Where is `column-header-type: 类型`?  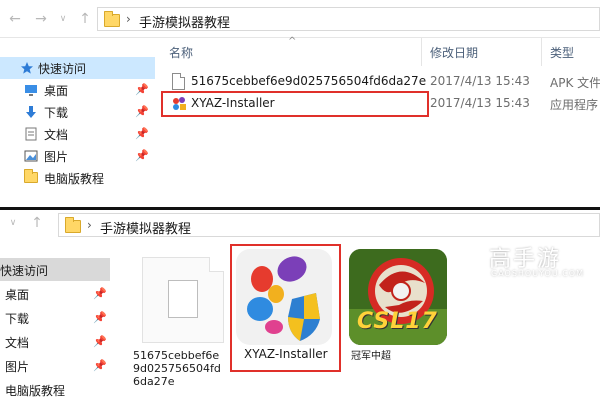 column-header-type: 类型 is located at coordinates (562, 52).